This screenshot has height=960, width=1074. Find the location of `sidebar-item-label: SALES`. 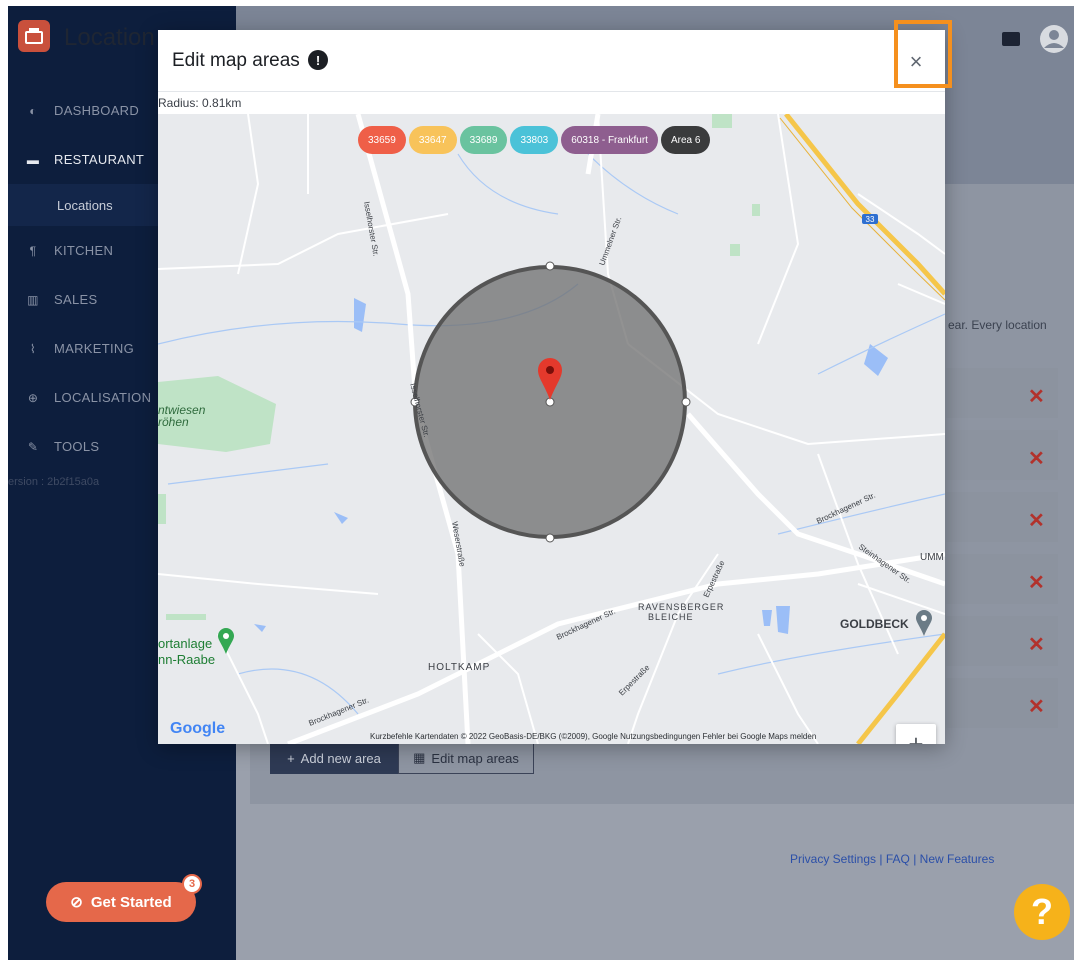

sidebar-item-label: SALES is located at coordinates (76, 299).